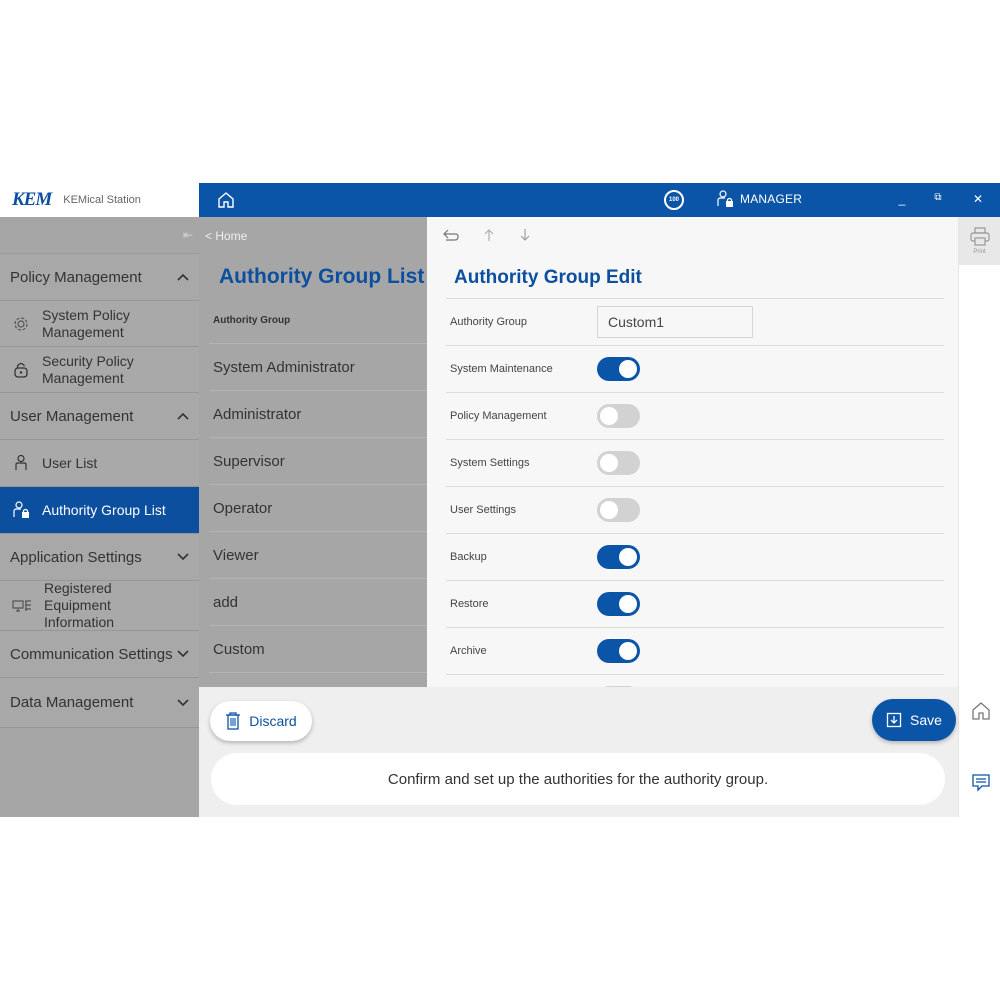 The height and width of the screenshot is (1000, 1000). What do you see at coordinates (318, 555) in the screenshot?
I see `list-item: Viewer` at bounding box center [318, 555].